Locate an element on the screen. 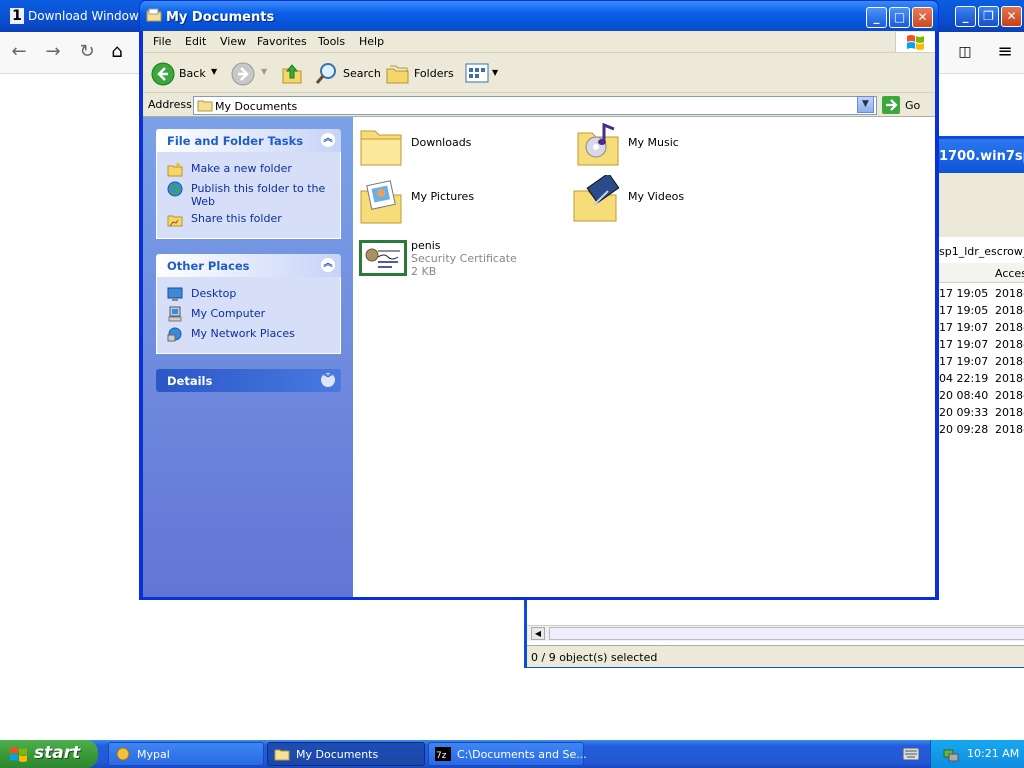 Image resolution: width=1024 pixels, height=768 pixels. clock: 10:21 AM is located at coordinates (993, 753).